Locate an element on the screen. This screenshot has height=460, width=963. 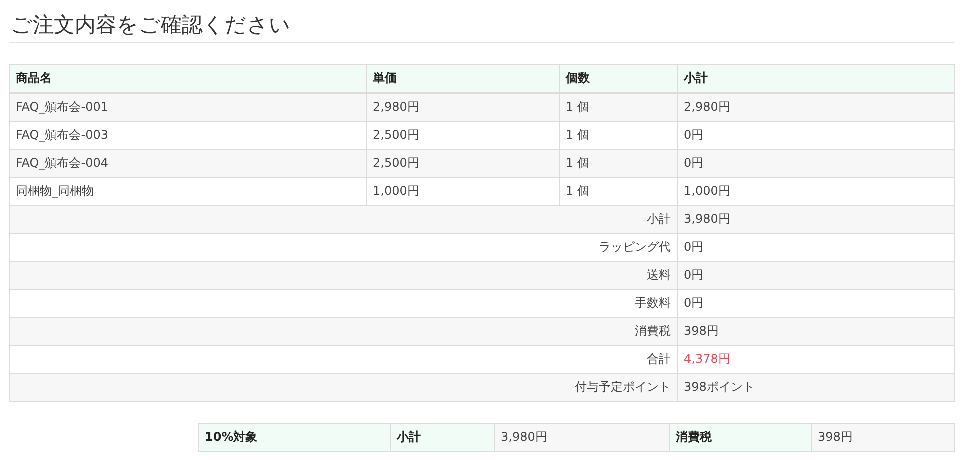
table-cell: FAQ_頒布会-004 is located at coordinates (188, 164).